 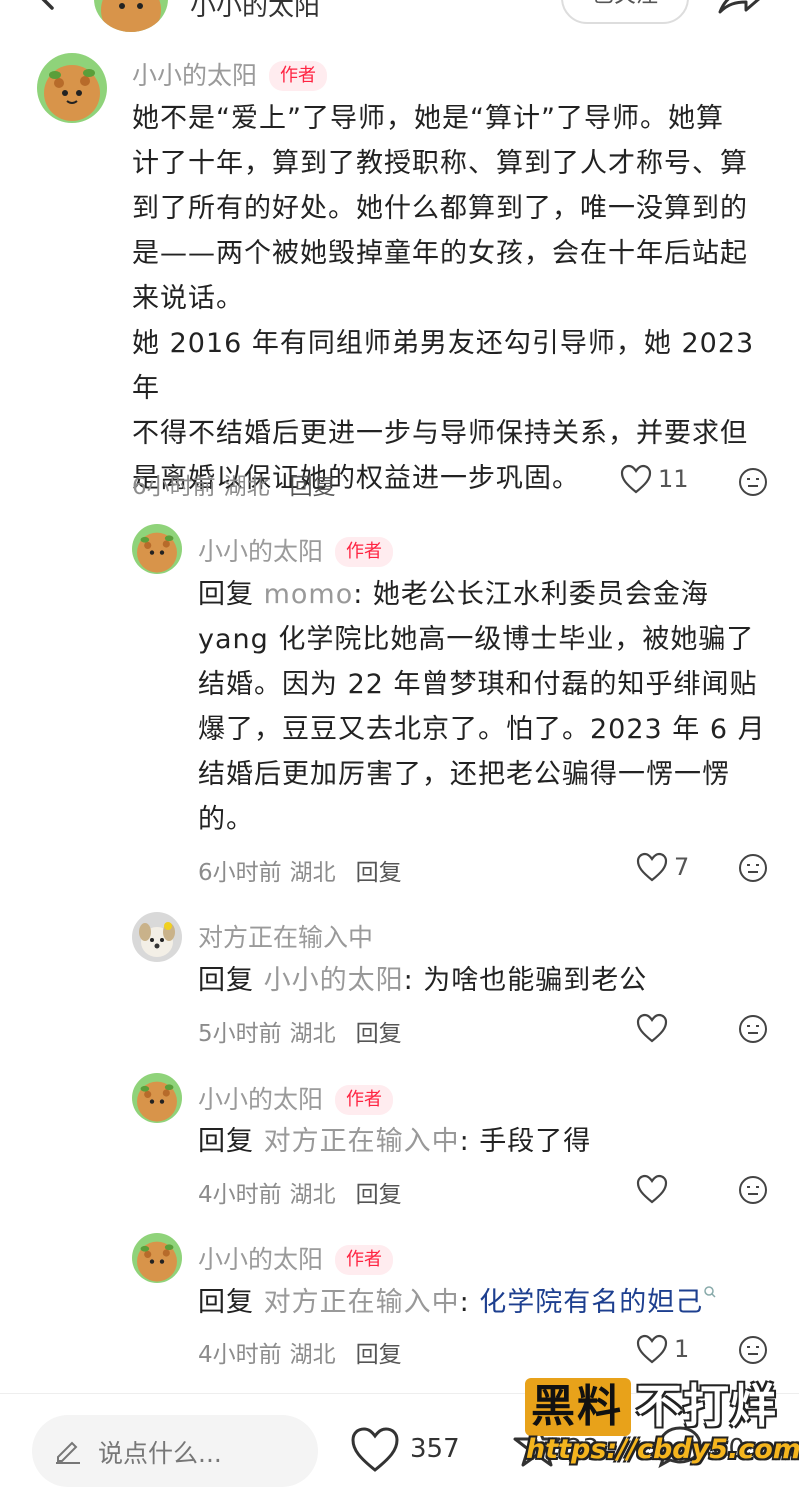 I want to click on comment-line: 到了所有的好处。她什么都算到了，唯一没算到的, so click(x=440, y=208).